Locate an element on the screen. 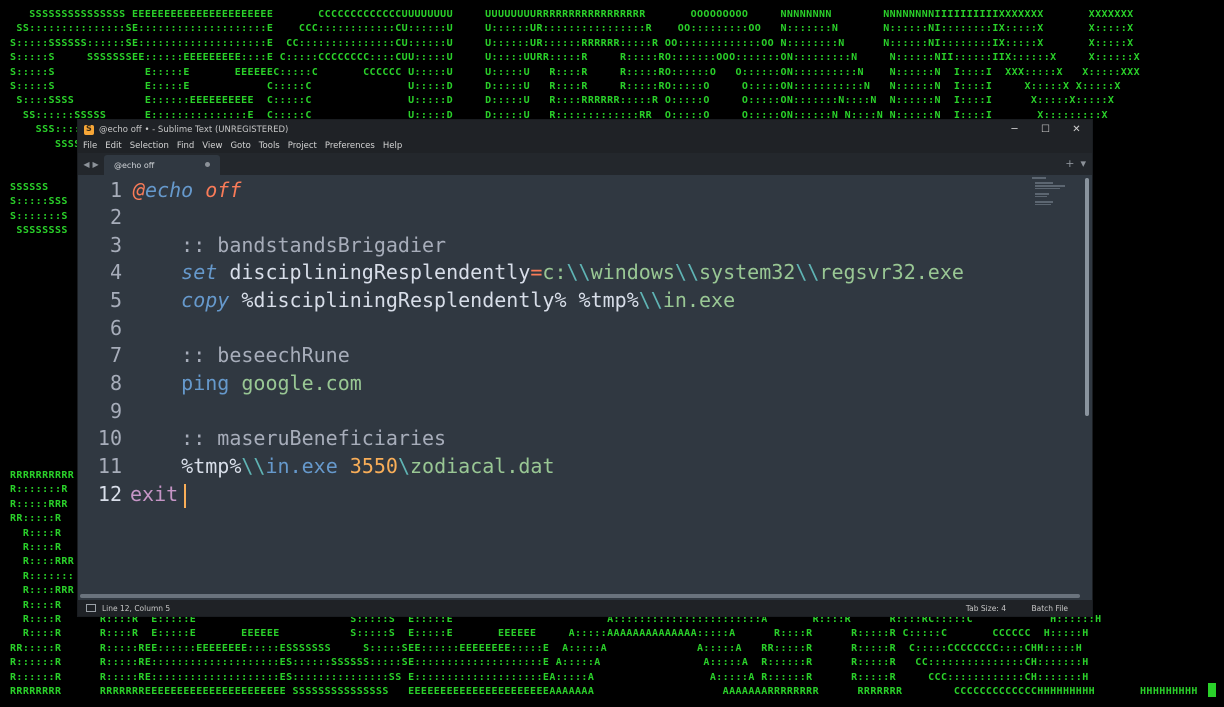 The width and height of the screenshot is (1224, 707). code-line-3: :: bandstandsBrigadier is located at coordinates (289, 246).